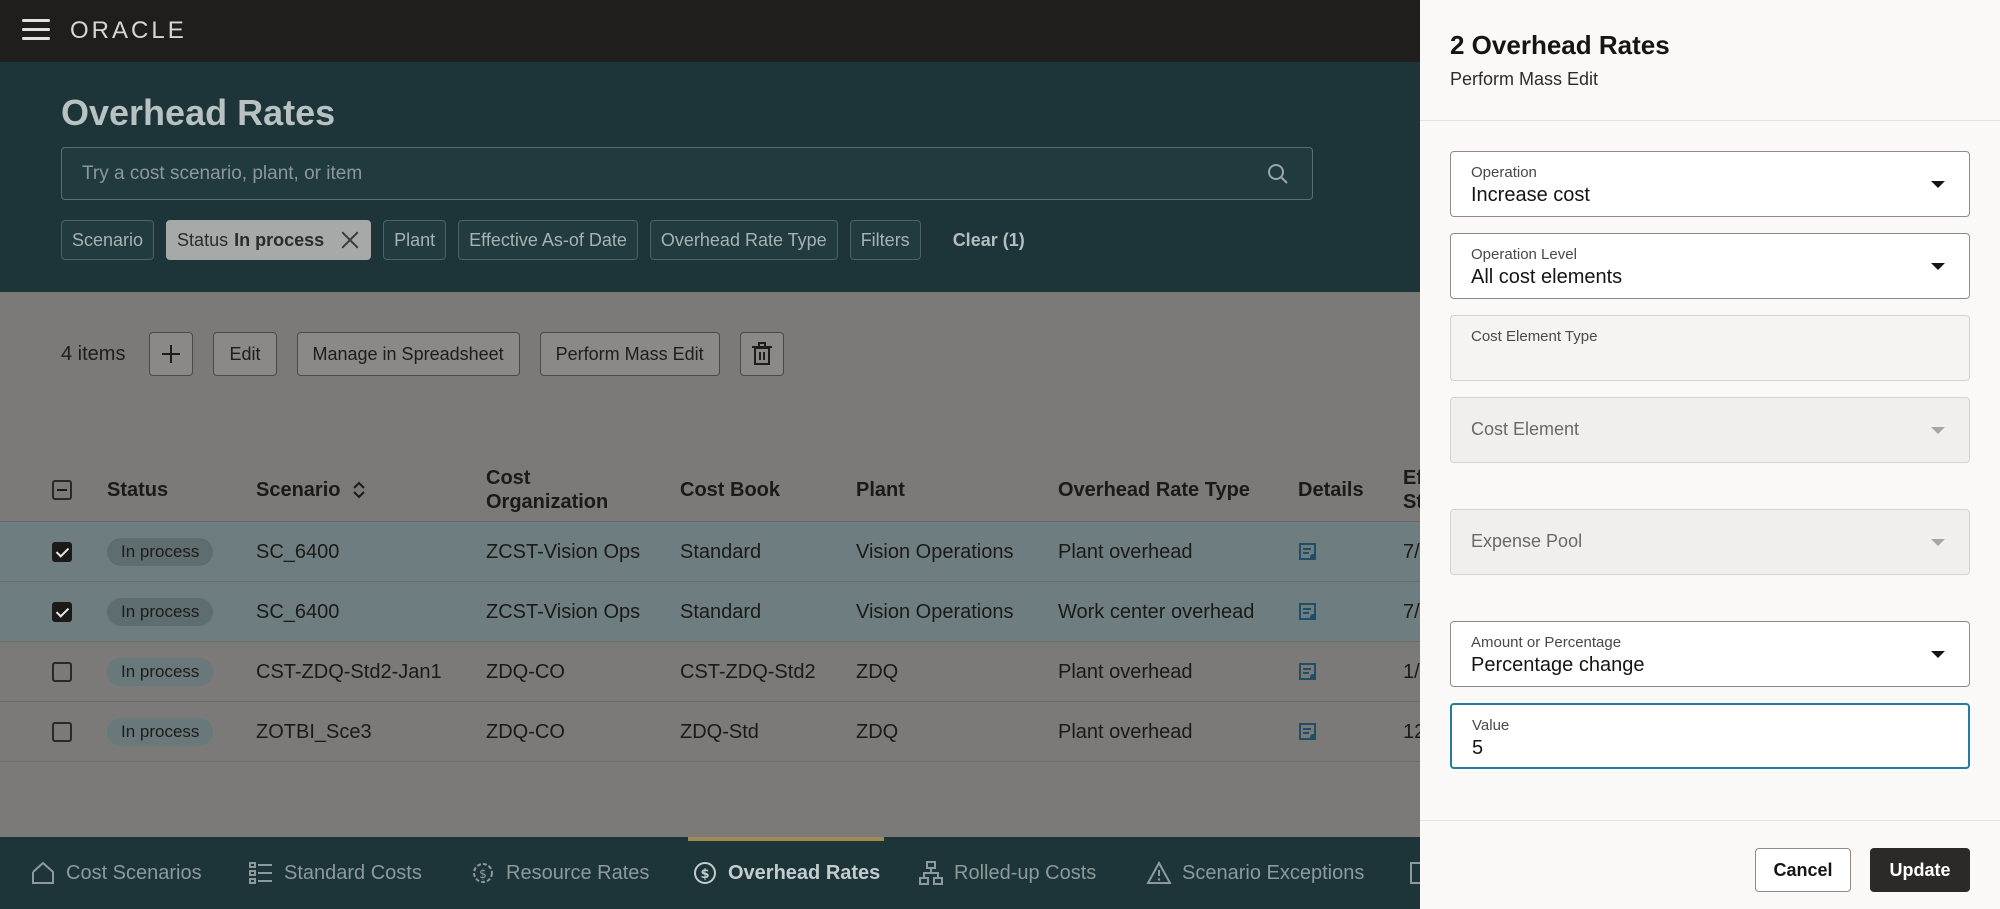  Describe the element at coordinates (198, 112) in the screenshot. I see `page-title: Overhead Rates` at that location.